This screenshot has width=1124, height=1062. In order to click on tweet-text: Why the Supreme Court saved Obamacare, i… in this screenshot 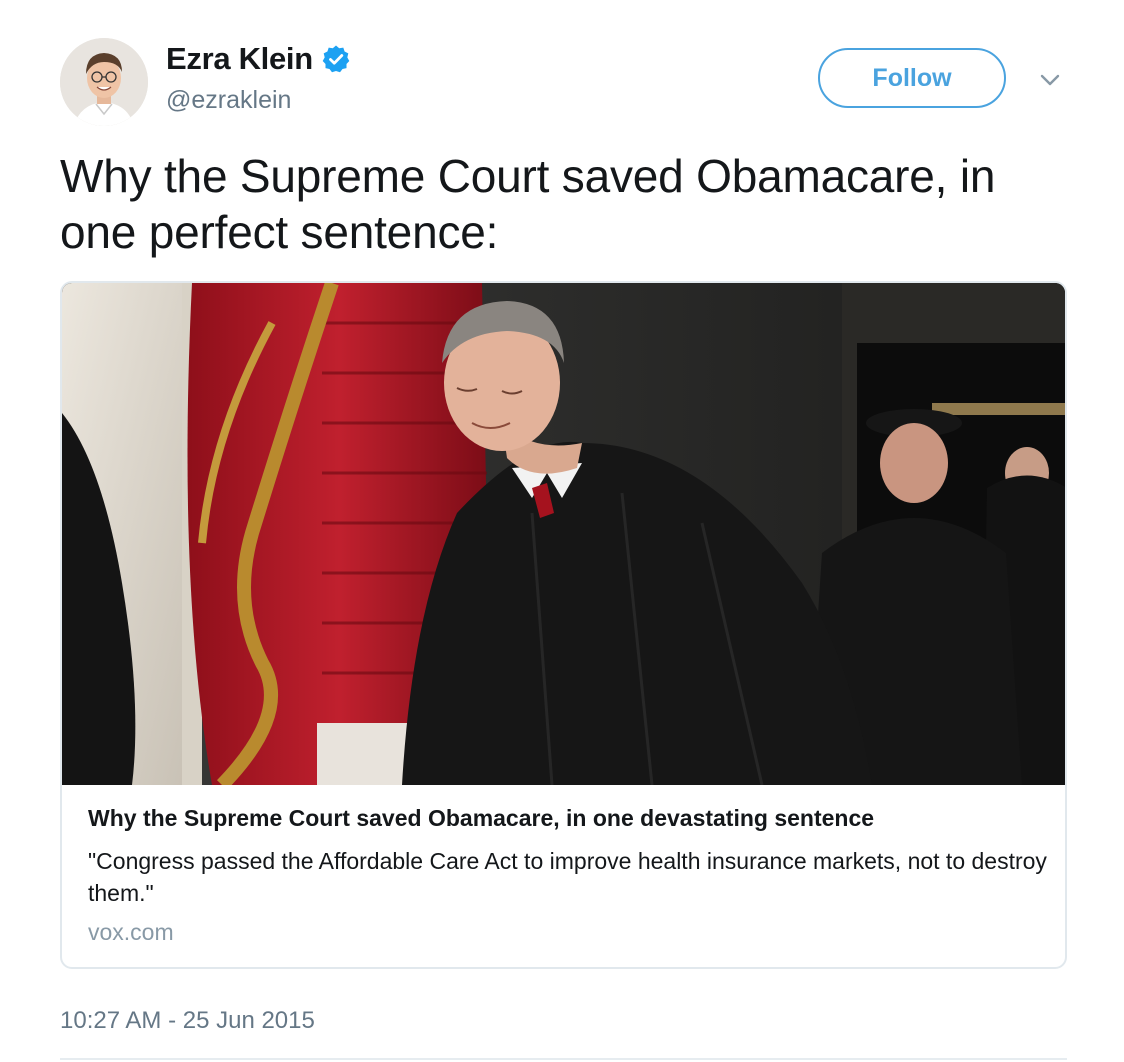, I will do `click(528, 204)`.